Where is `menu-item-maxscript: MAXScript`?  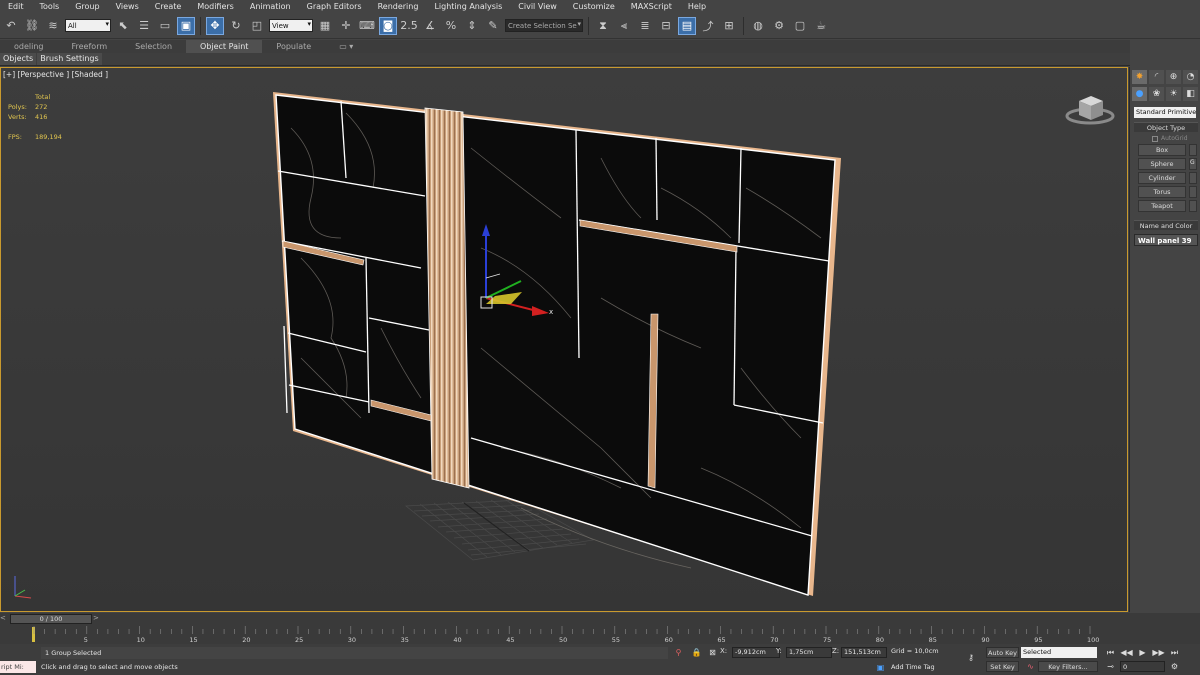 menu-item-maxscript: MAXScript is located at coordinates (651, 6).